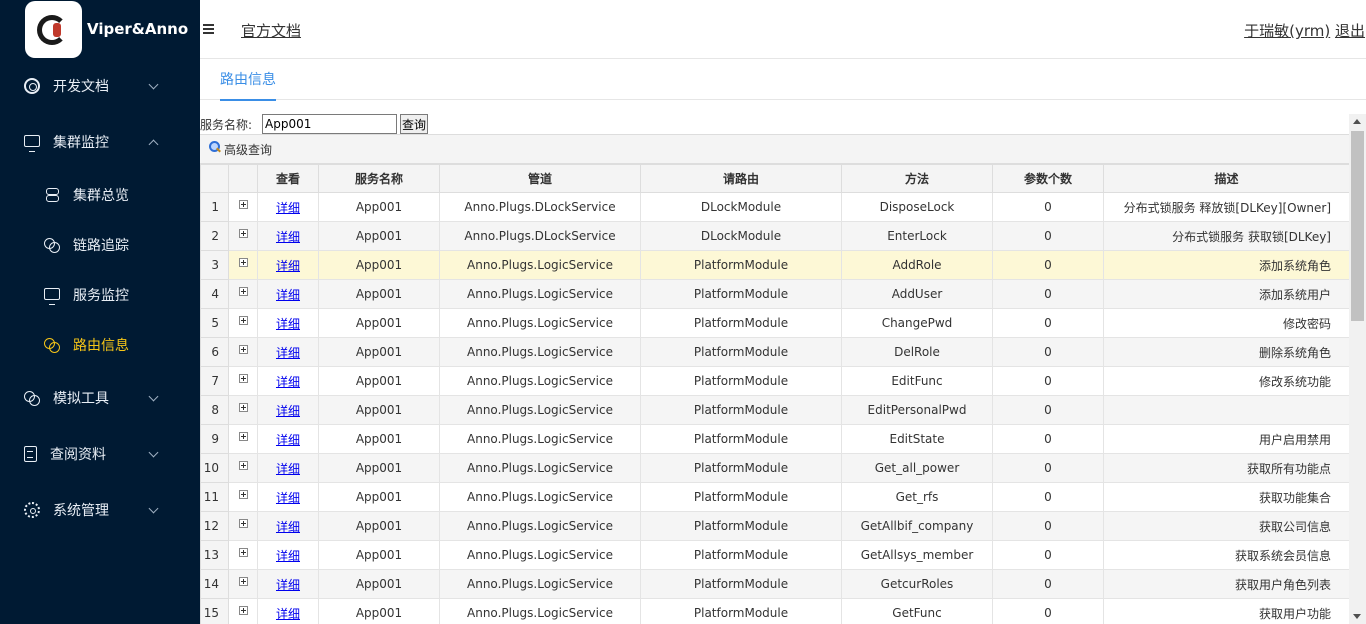  I want to click on column-header: 服务名称, so click(379, 178).